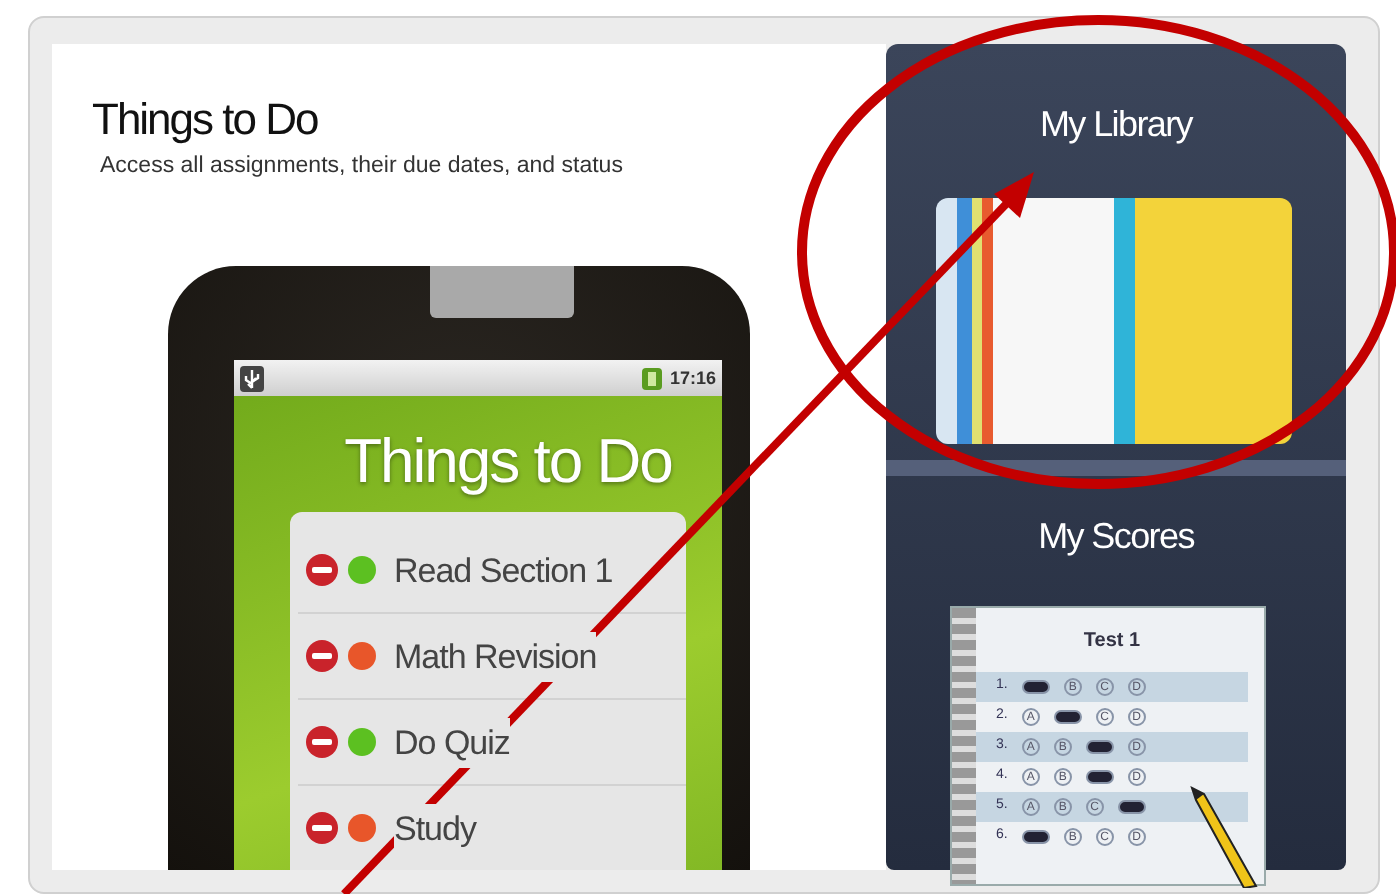 The height and width of the screenshot is (894, 1396). I want to click on pencil-icon, so click(1224, 836).